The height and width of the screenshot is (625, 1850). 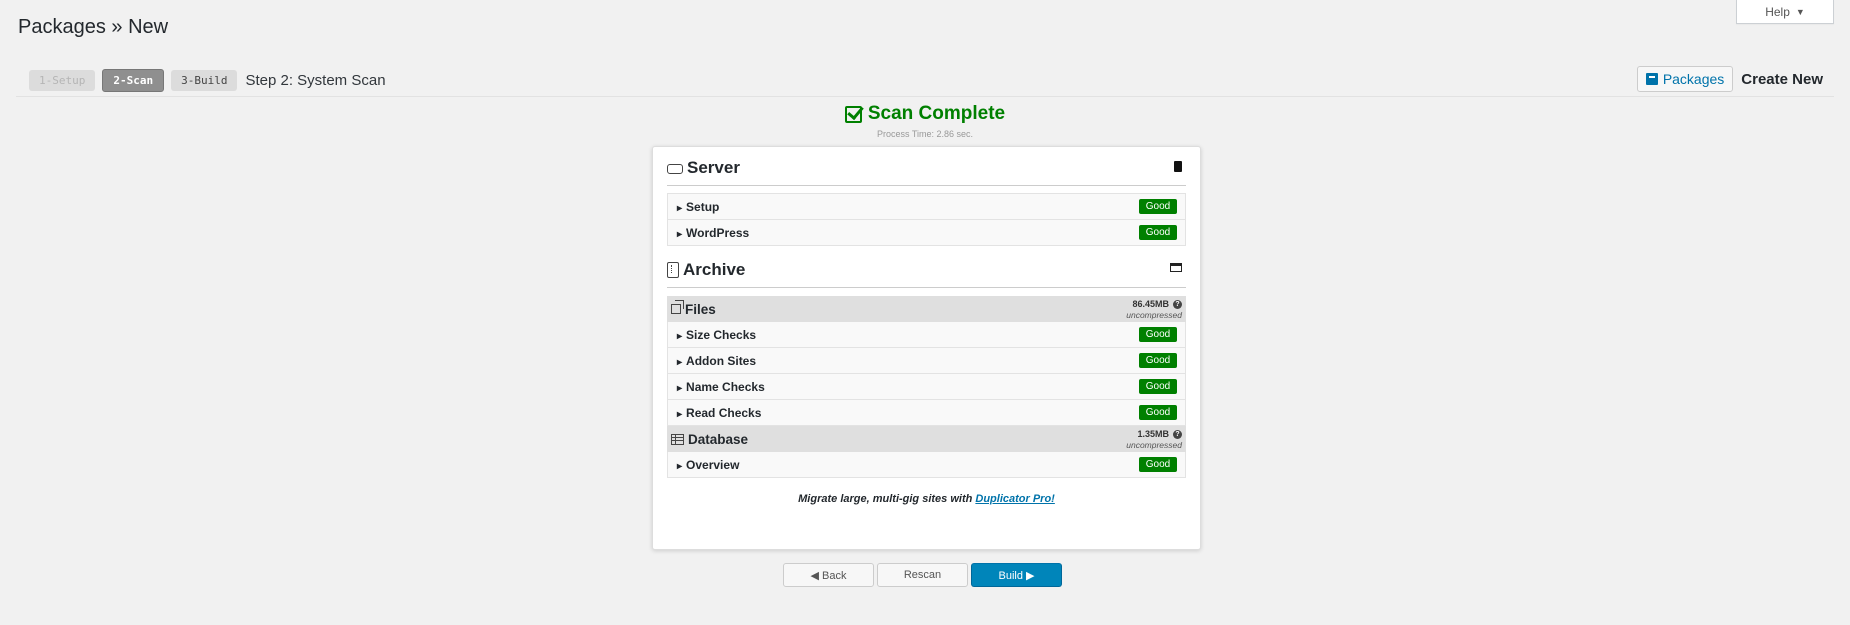 I want to click on hdd-icon, so click(x=675, y=168).